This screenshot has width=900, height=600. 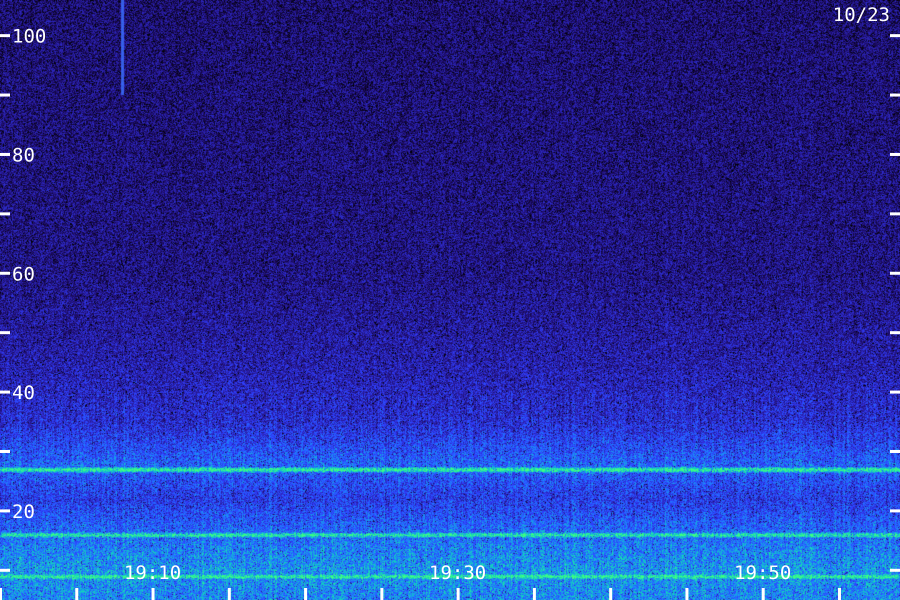 What do you see at coordinates (152, 573) in the screenshot?
I see `x-tick-label: 19:10` at bounding box center [152, 573].